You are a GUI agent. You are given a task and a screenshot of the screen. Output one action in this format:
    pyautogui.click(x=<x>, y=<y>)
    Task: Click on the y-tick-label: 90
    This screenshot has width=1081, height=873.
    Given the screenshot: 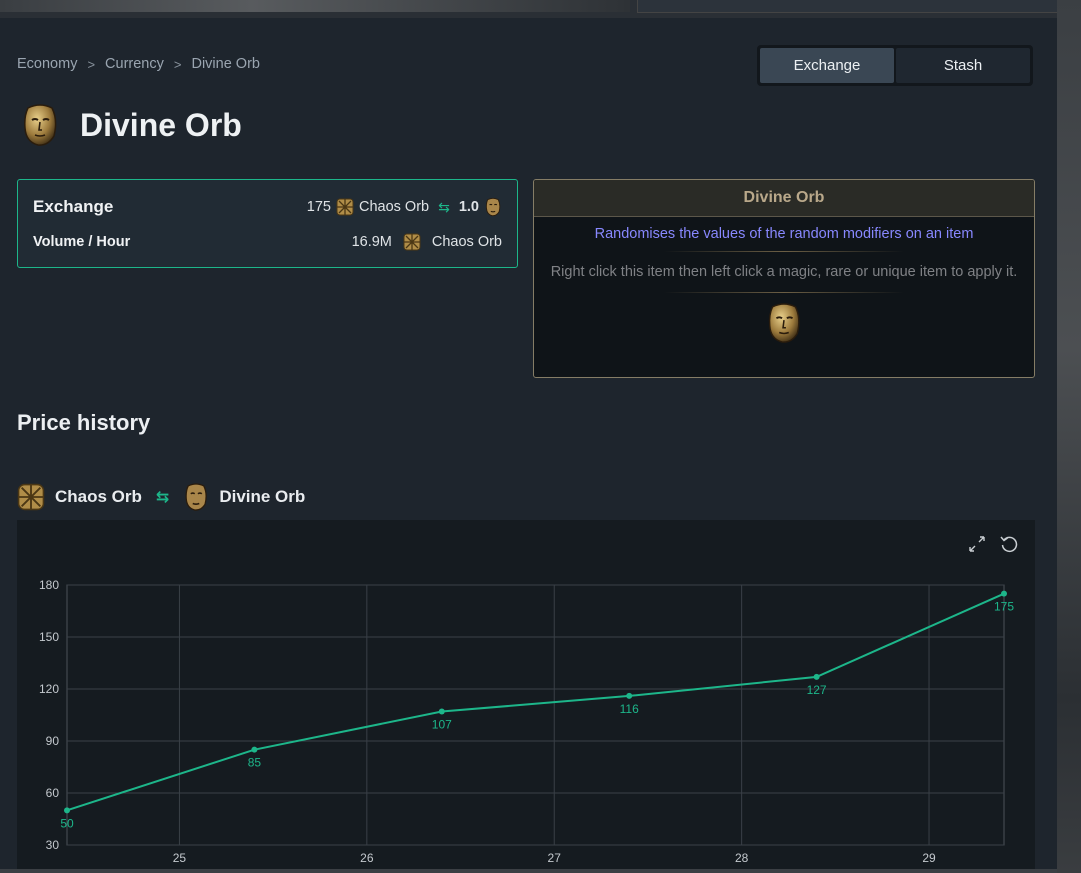 What is the action you would take?
    pyautogui.click(x=53, y=741)
    